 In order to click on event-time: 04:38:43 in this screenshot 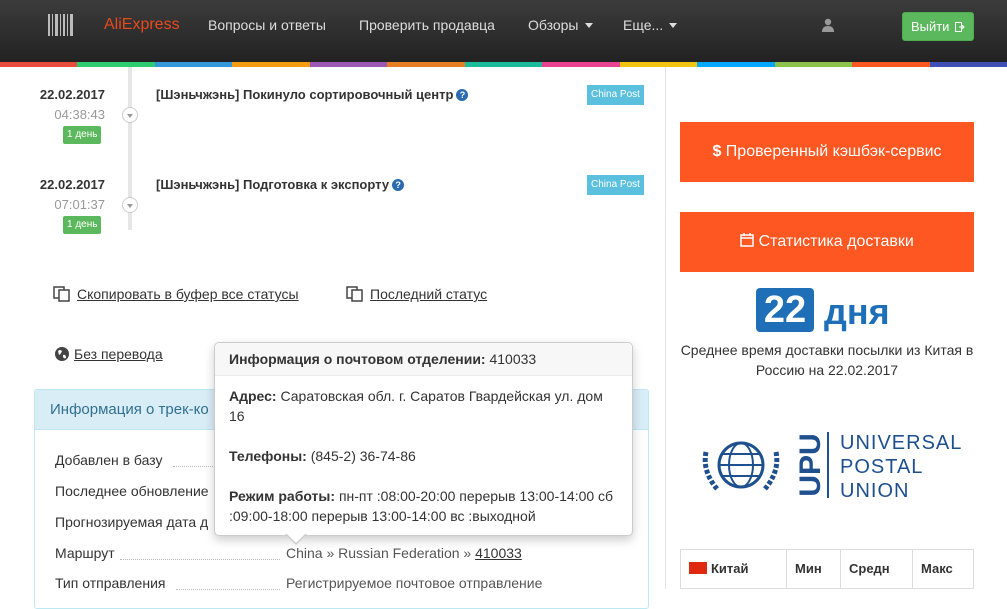, I will do `click(79, 114)`.